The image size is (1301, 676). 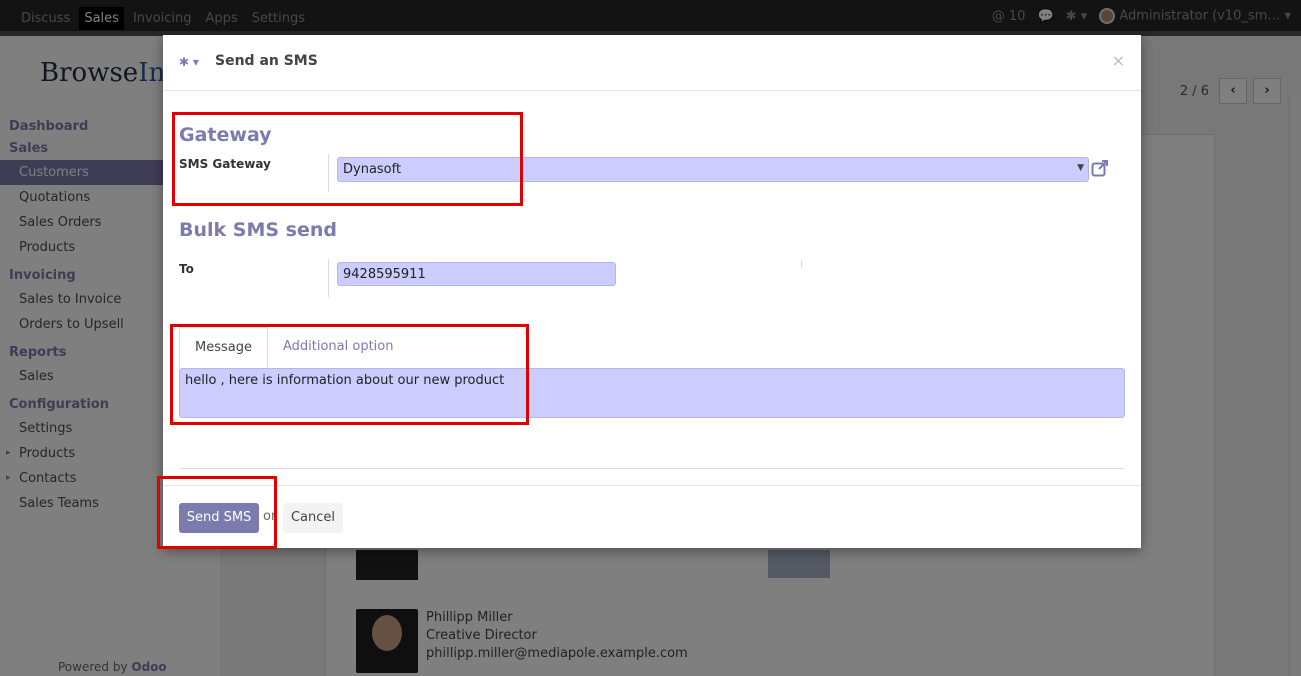 I want to click on divider, so click(x=652, y=468).